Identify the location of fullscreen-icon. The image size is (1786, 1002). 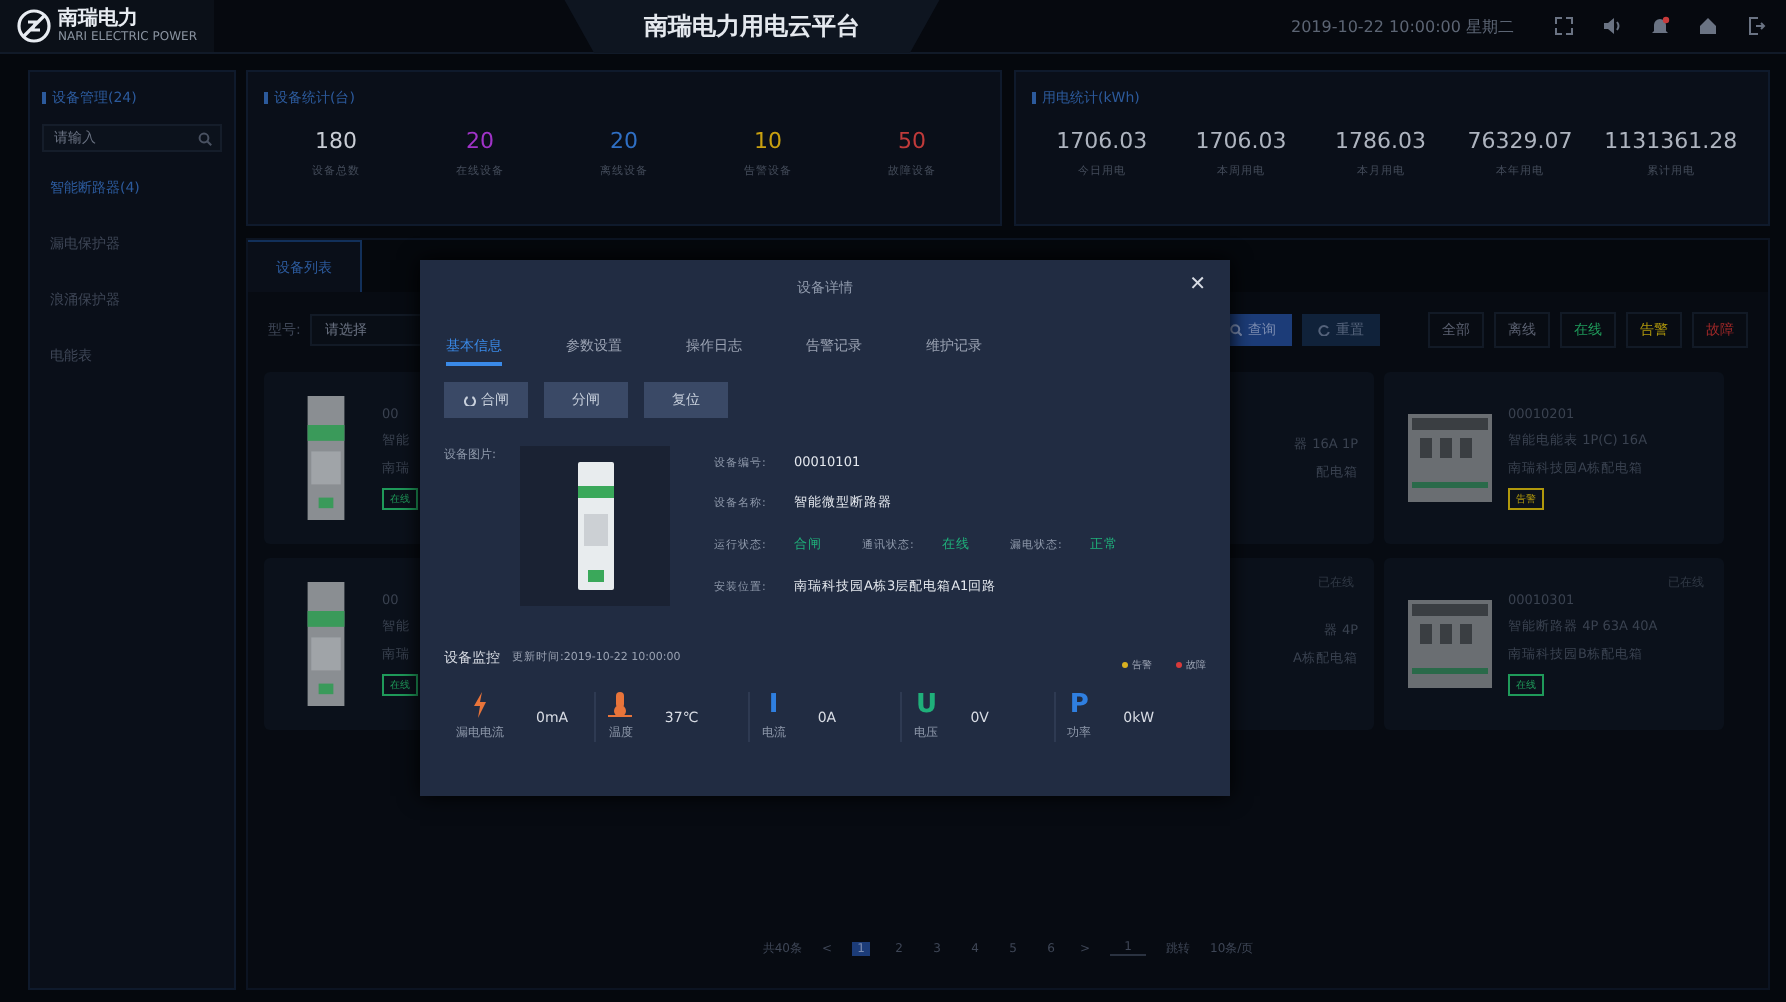
(1564, 26).